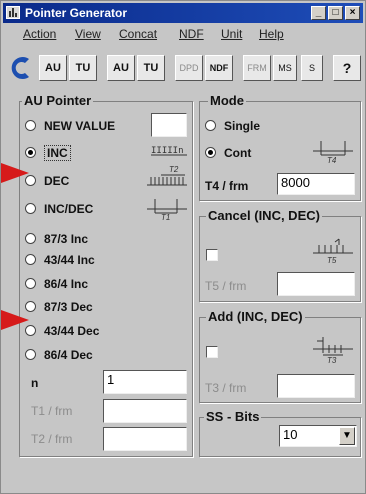 The width and height of the screenshot is (366, 494). Describe the element at coordinates (333, 153) in the screenshot. I see `cont-pulse-diagram: T4` at that location.